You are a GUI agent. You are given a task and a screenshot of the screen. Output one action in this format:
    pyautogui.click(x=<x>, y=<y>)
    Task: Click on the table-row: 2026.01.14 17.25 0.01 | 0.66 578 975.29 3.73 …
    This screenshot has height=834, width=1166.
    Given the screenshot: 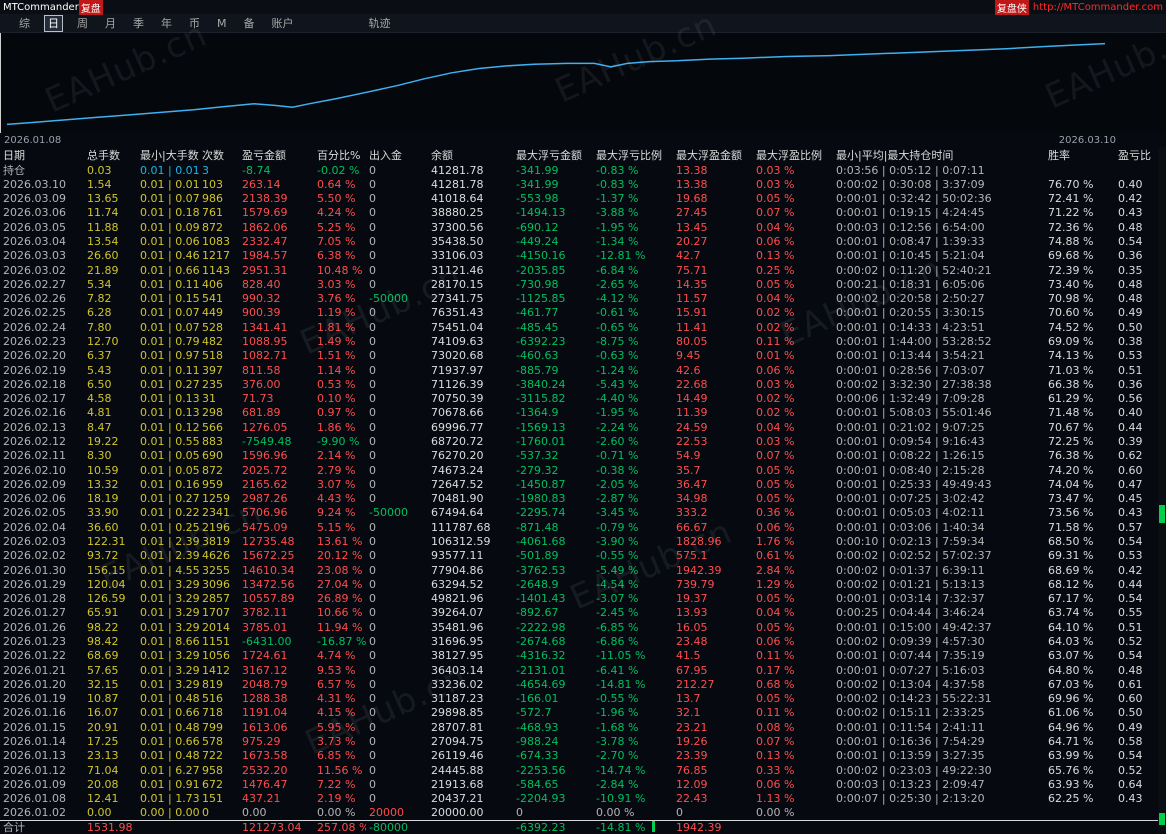 What is the action you would take?
    pyautogui.click(x=579, y=741)
    